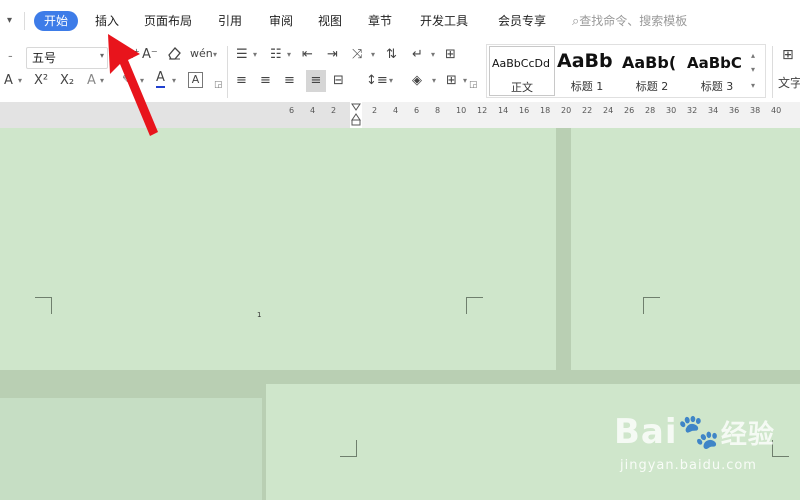 The height and width of the screenshot is (500, 800). I want to click on show-marks-icon: ⊞, so click(450, 55).